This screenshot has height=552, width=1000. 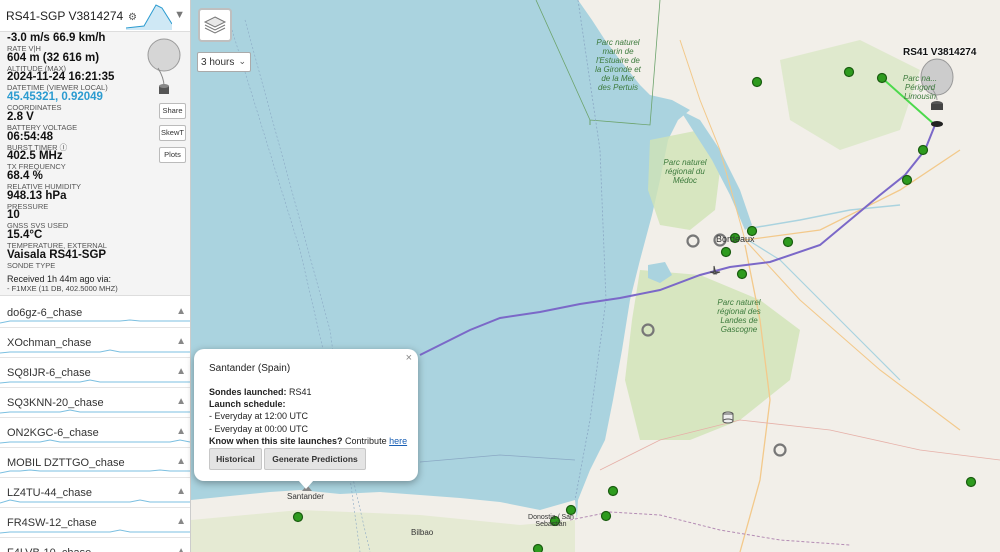 I want to click on field-4: 2.8 V BATTERY VOLTAGE, so click(x=42, y=121).